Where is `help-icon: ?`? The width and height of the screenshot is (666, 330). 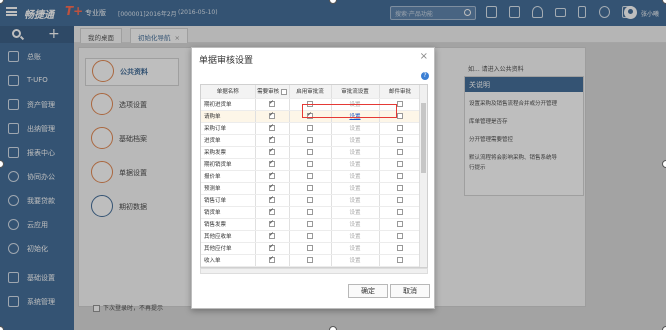
help-icon: ? is located at coordinates (425, 76).